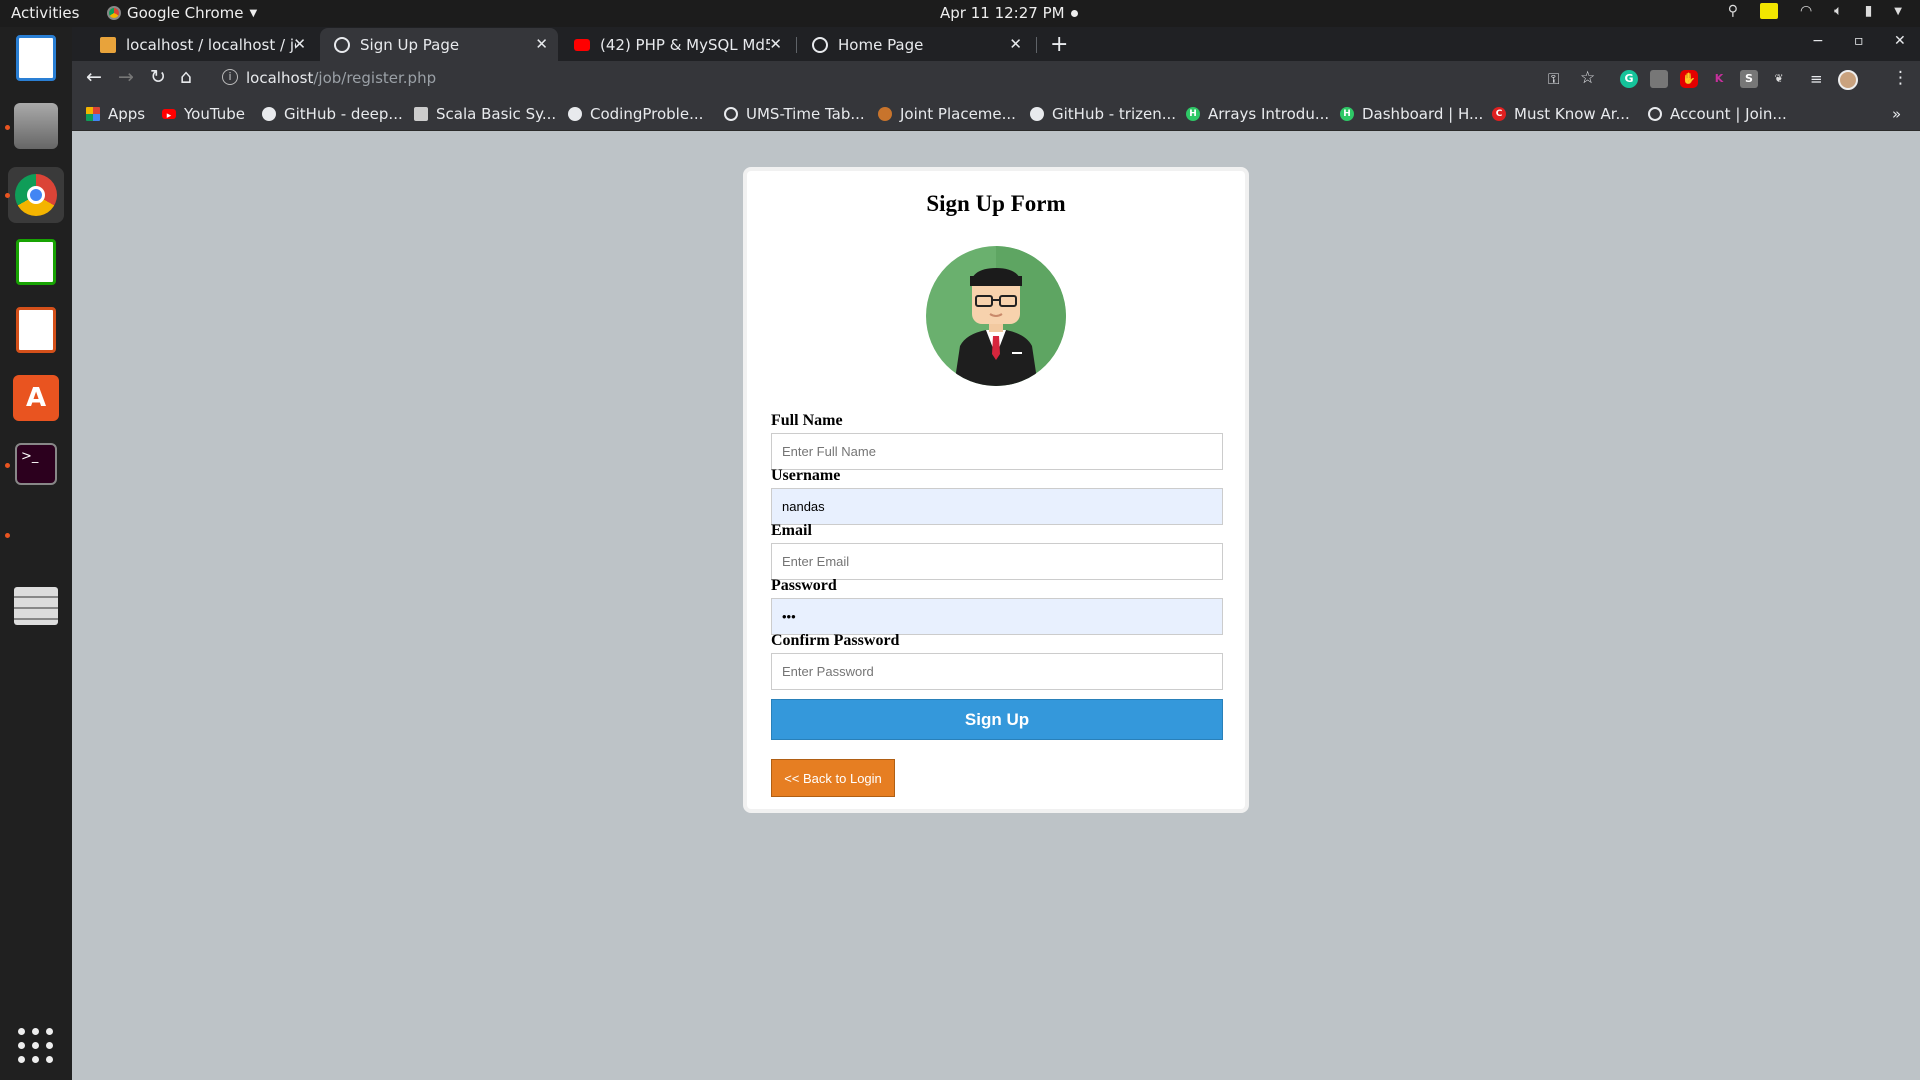 This screenshot has width=1920, height=1080. What do you see at coordinates (201, 44) in the screenshot?
I see `tab-phpmyadmin: localhost / localhost / job ✕` at bounding box center [201, 44].